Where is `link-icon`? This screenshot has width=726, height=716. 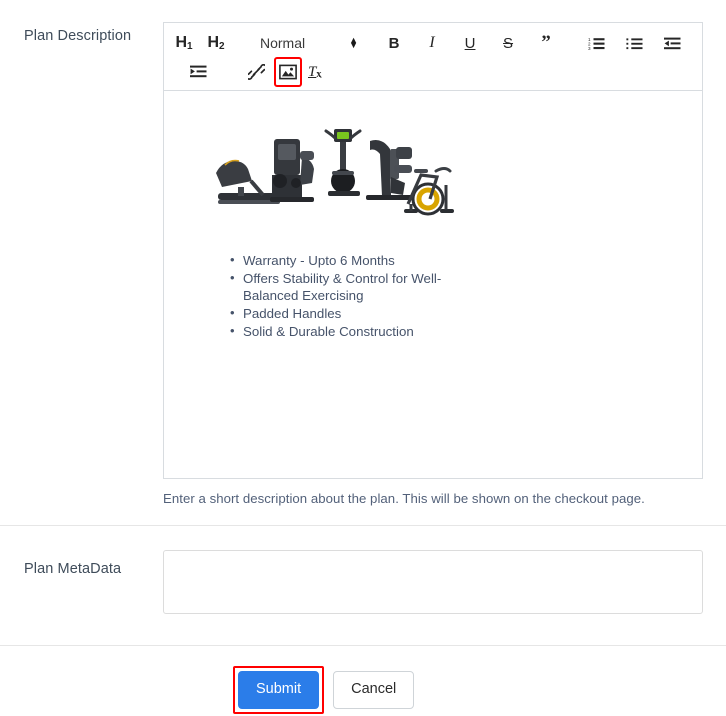
link-icon is located at coordinates (256, 71).